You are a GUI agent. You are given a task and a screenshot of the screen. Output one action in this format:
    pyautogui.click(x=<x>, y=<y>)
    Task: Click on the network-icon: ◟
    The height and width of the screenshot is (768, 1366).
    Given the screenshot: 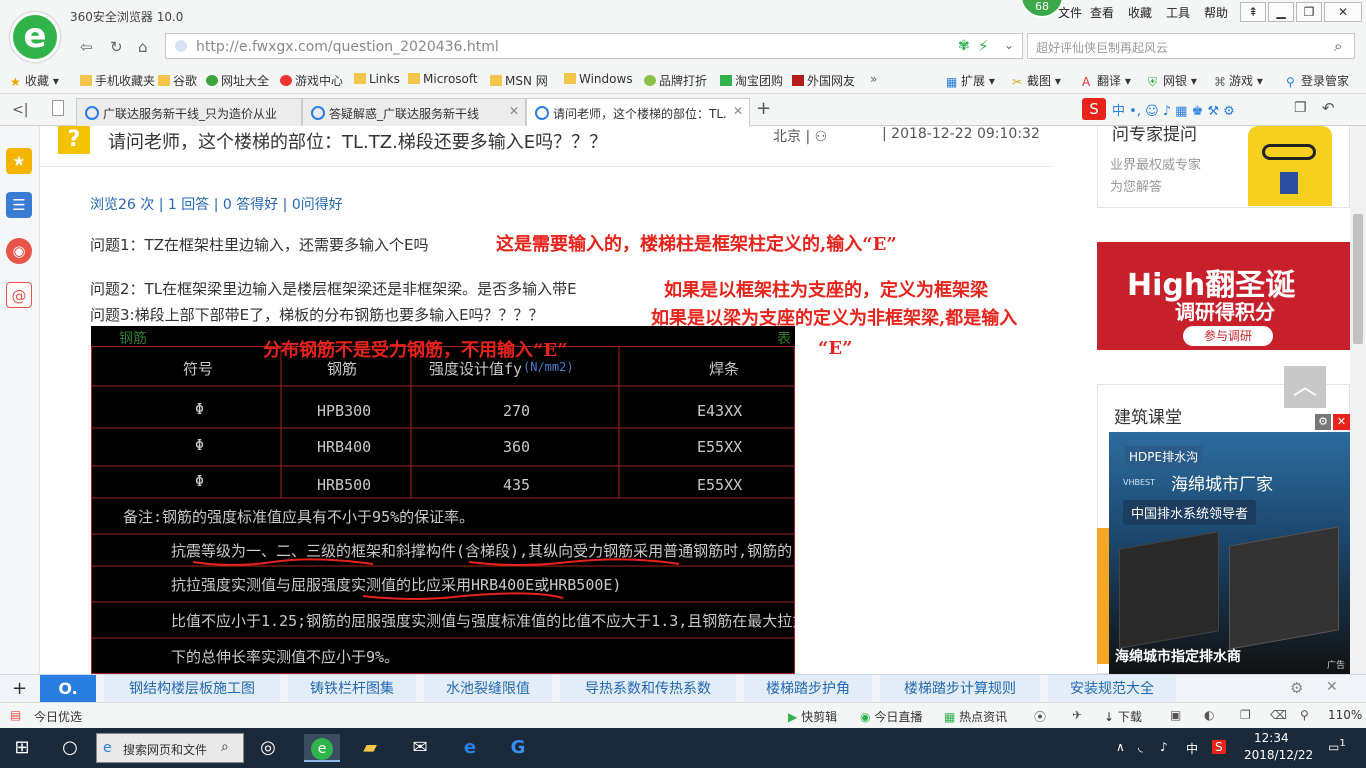 What is the action you would take?
    pyautogui.click(x=1140, y=747)
    